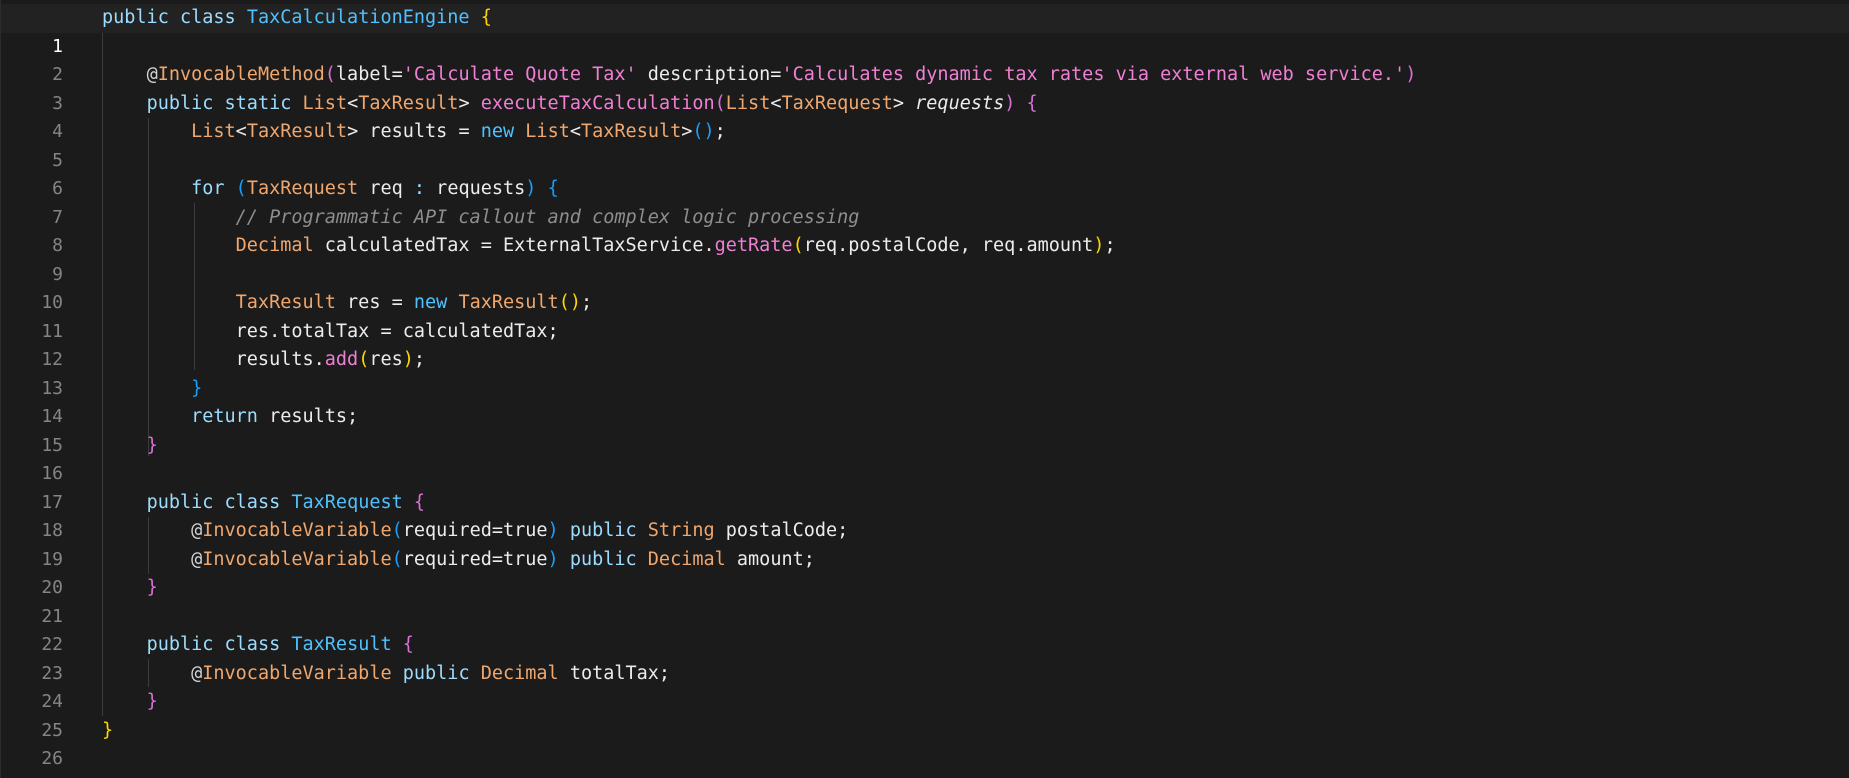  I want to click on line-number: 26, so click(52, 758).